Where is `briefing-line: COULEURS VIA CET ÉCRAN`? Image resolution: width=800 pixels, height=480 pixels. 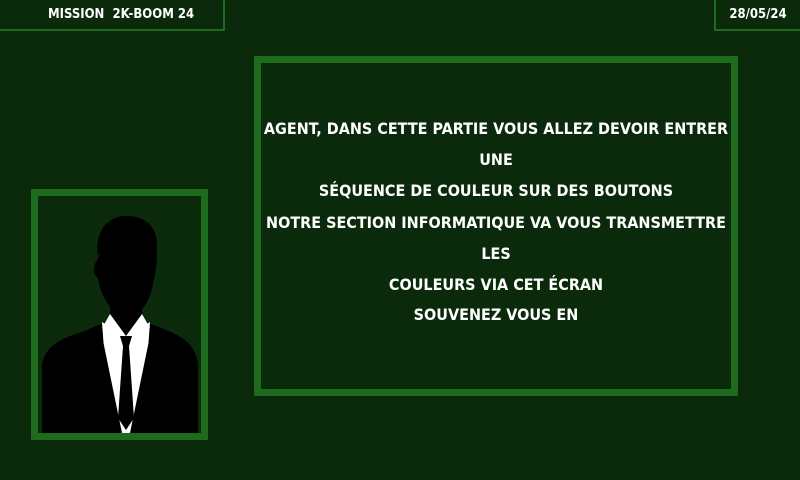
briefing-line: COULEURS VIA CET ÉCRAN is located at coordinates (496, 284).